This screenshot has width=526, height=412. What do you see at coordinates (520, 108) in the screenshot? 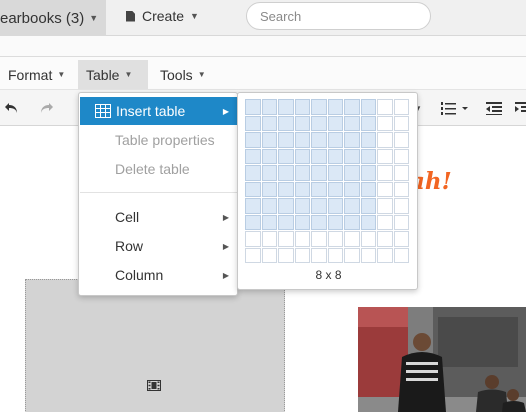
I see `indent-button` at bounding box center [520, 108].